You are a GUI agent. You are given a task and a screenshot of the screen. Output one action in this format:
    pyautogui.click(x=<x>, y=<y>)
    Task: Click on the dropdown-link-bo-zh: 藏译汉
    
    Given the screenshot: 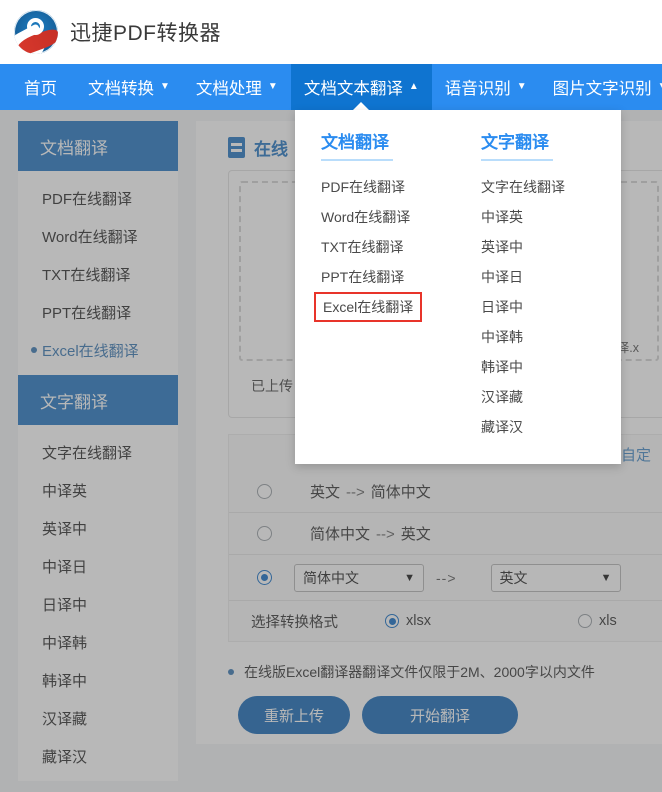 What is the action you would take?
    pyautogui.click(x=502, y=427)
    